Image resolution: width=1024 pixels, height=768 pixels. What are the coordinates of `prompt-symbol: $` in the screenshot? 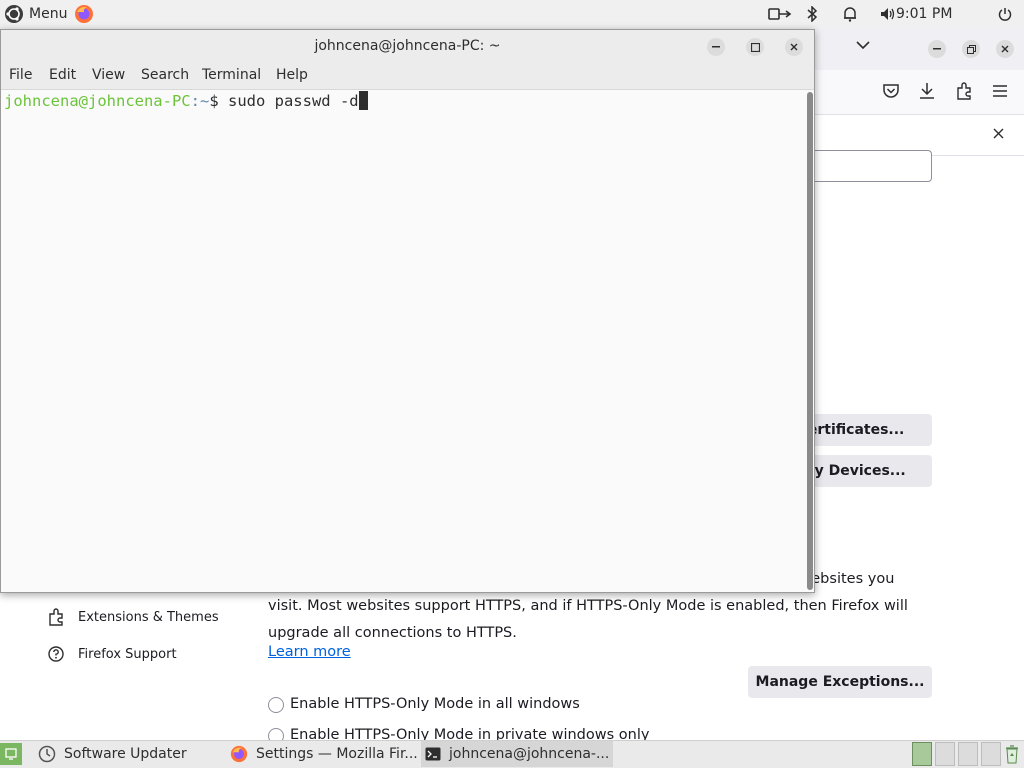 It's located at (218, 101).